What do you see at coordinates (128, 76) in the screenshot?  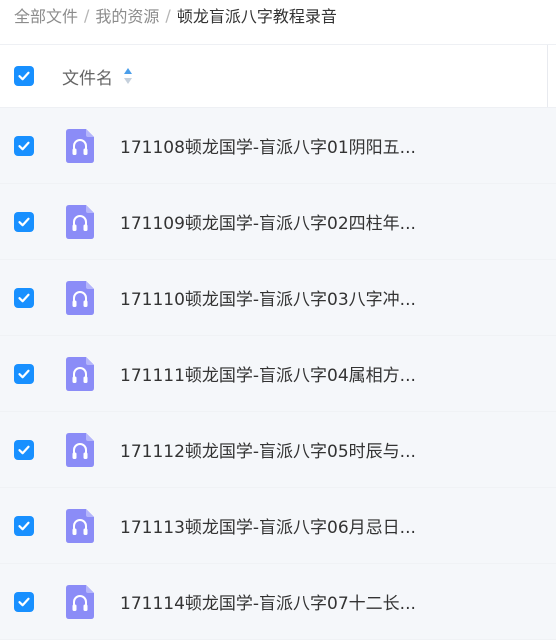 I see `sort-icon` at bounding box center [128, 76].